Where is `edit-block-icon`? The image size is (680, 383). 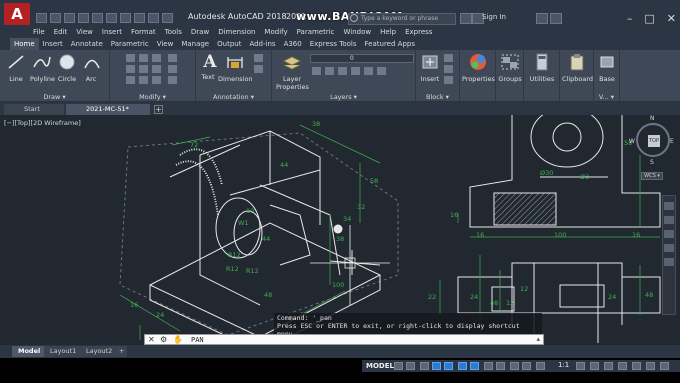
edit-block-icon is located at coordinates (448, 69).